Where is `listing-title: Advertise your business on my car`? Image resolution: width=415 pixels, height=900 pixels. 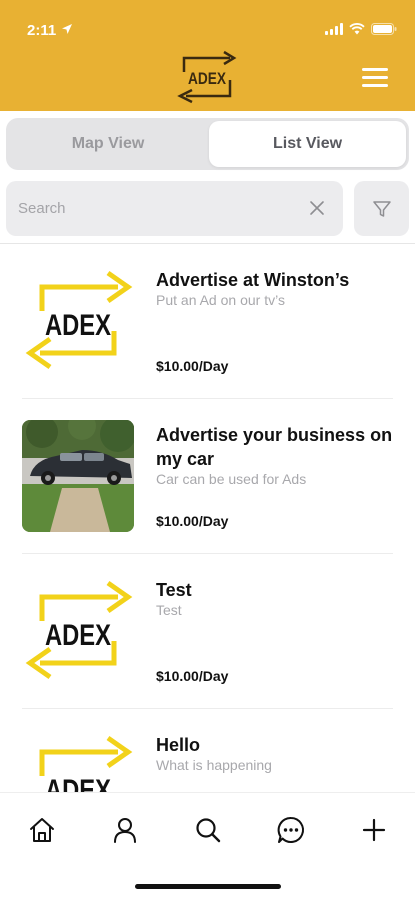
listing-title: Advertise your business on my car is located at coordinates (274, 447).